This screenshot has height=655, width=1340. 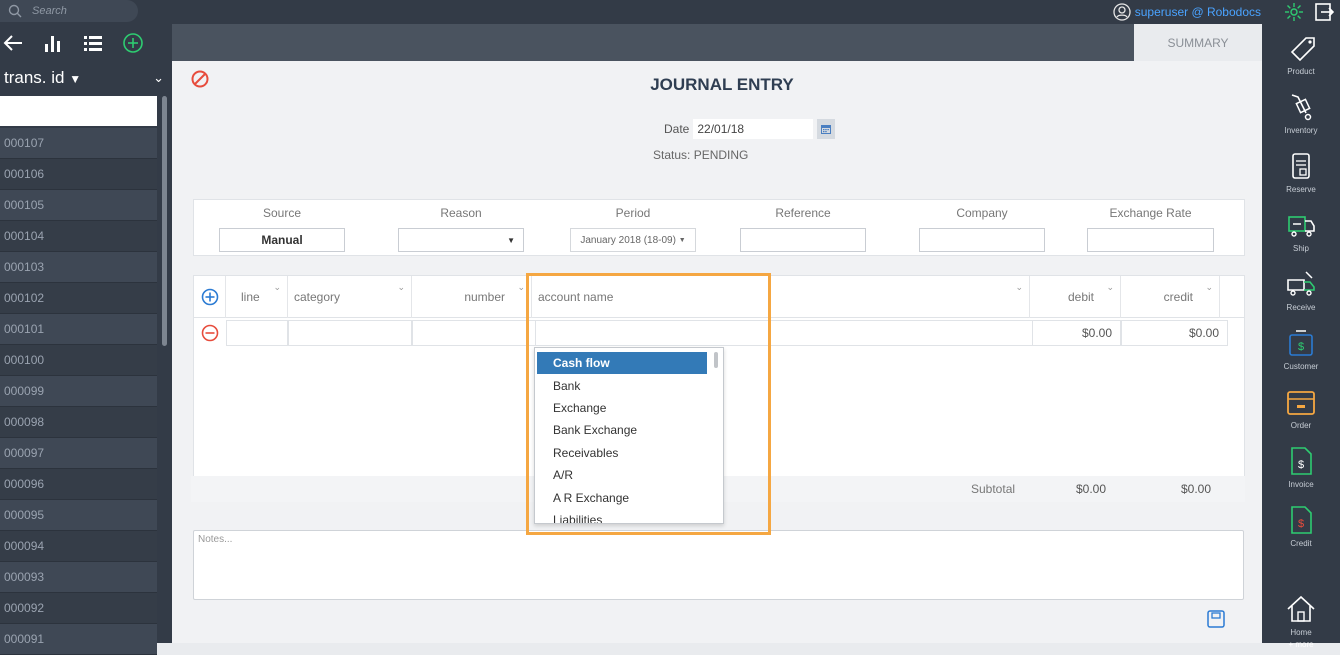 I want to click on ship-icon, so click(x=1301, y=226).